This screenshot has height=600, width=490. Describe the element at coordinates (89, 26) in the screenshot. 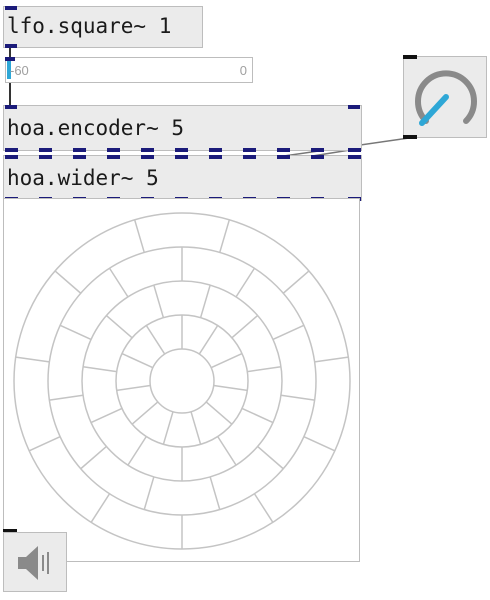

I see `object-text: lfo.square~ 1` at that location.